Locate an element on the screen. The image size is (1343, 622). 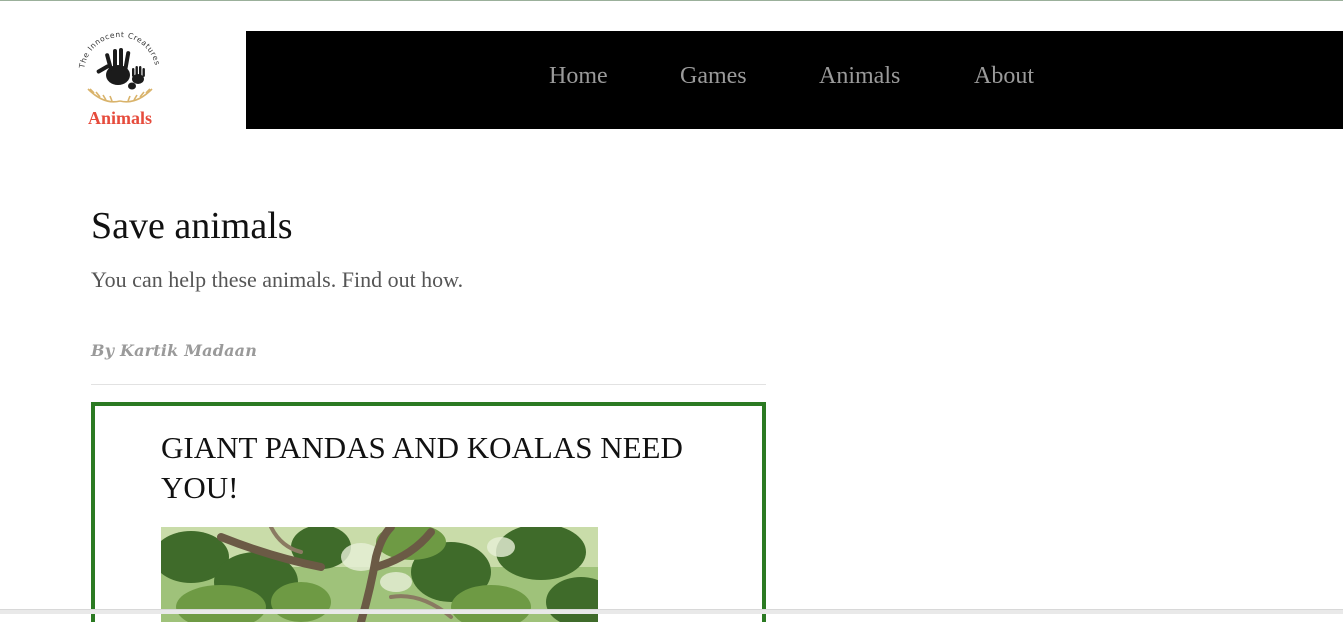
site-logo: The Innocent Creatures Animals is located at coordinates (120, 79).